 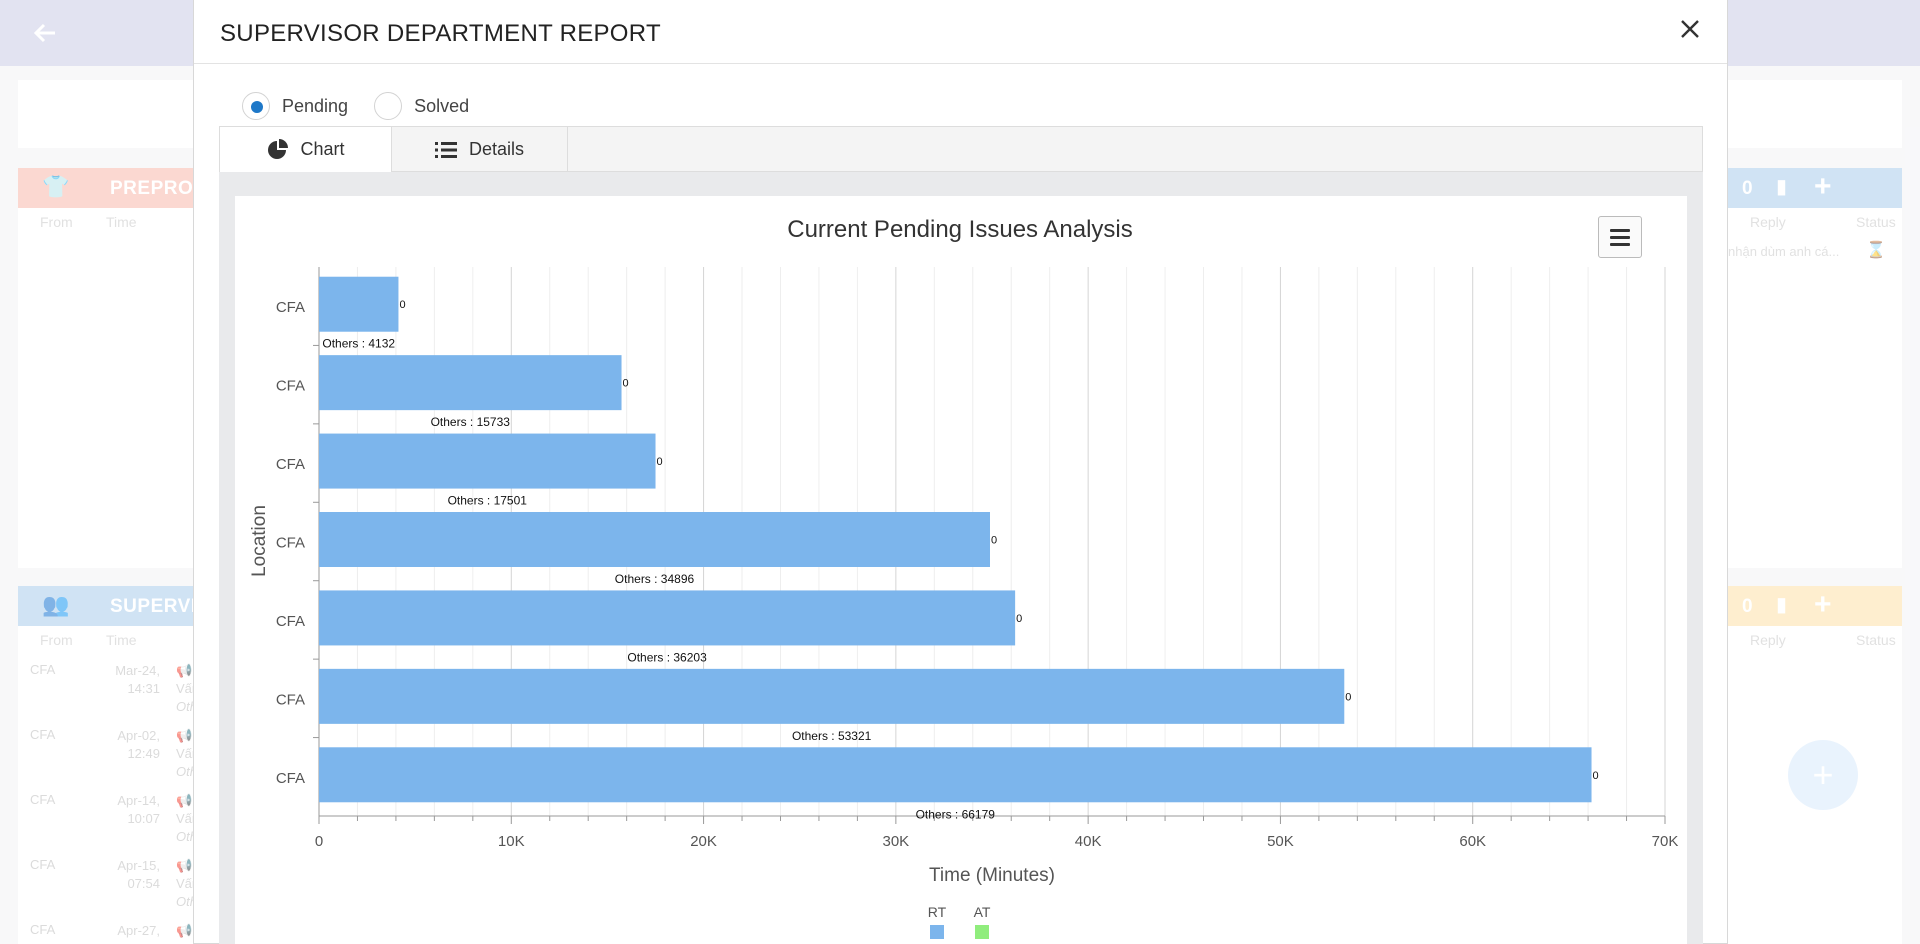 What do you see at coordinates (278, 148) in the screenshot?
I see `pie-chart-icon` at bounding box center [278, 148].